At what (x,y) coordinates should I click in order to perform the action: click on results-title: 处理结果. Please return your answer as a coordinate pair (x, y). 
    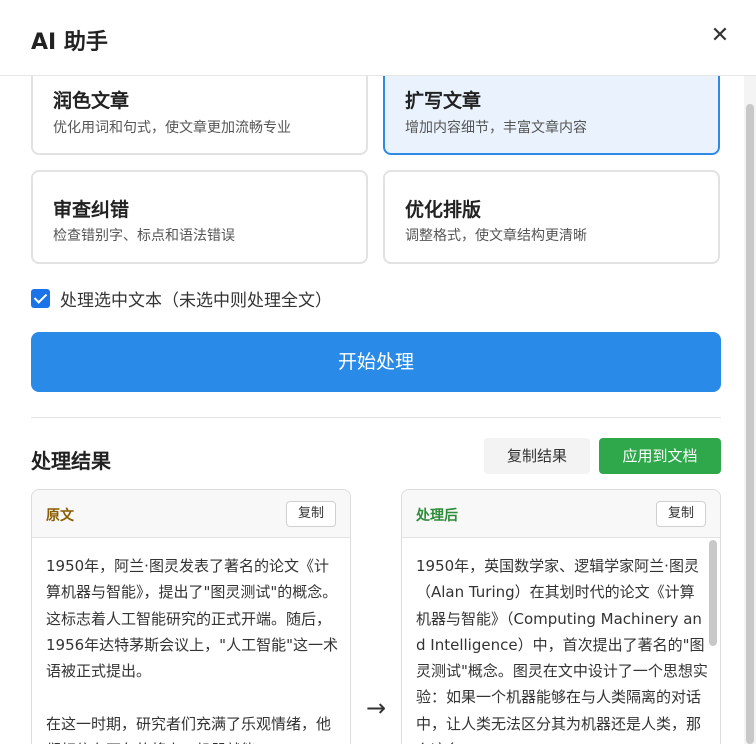
    Looking at the image, I should click on (71, 461).